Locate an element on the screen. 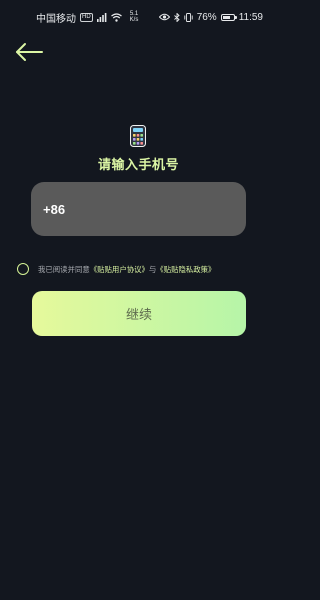  calculator-phone-icon is located at coordinates (138, 136).